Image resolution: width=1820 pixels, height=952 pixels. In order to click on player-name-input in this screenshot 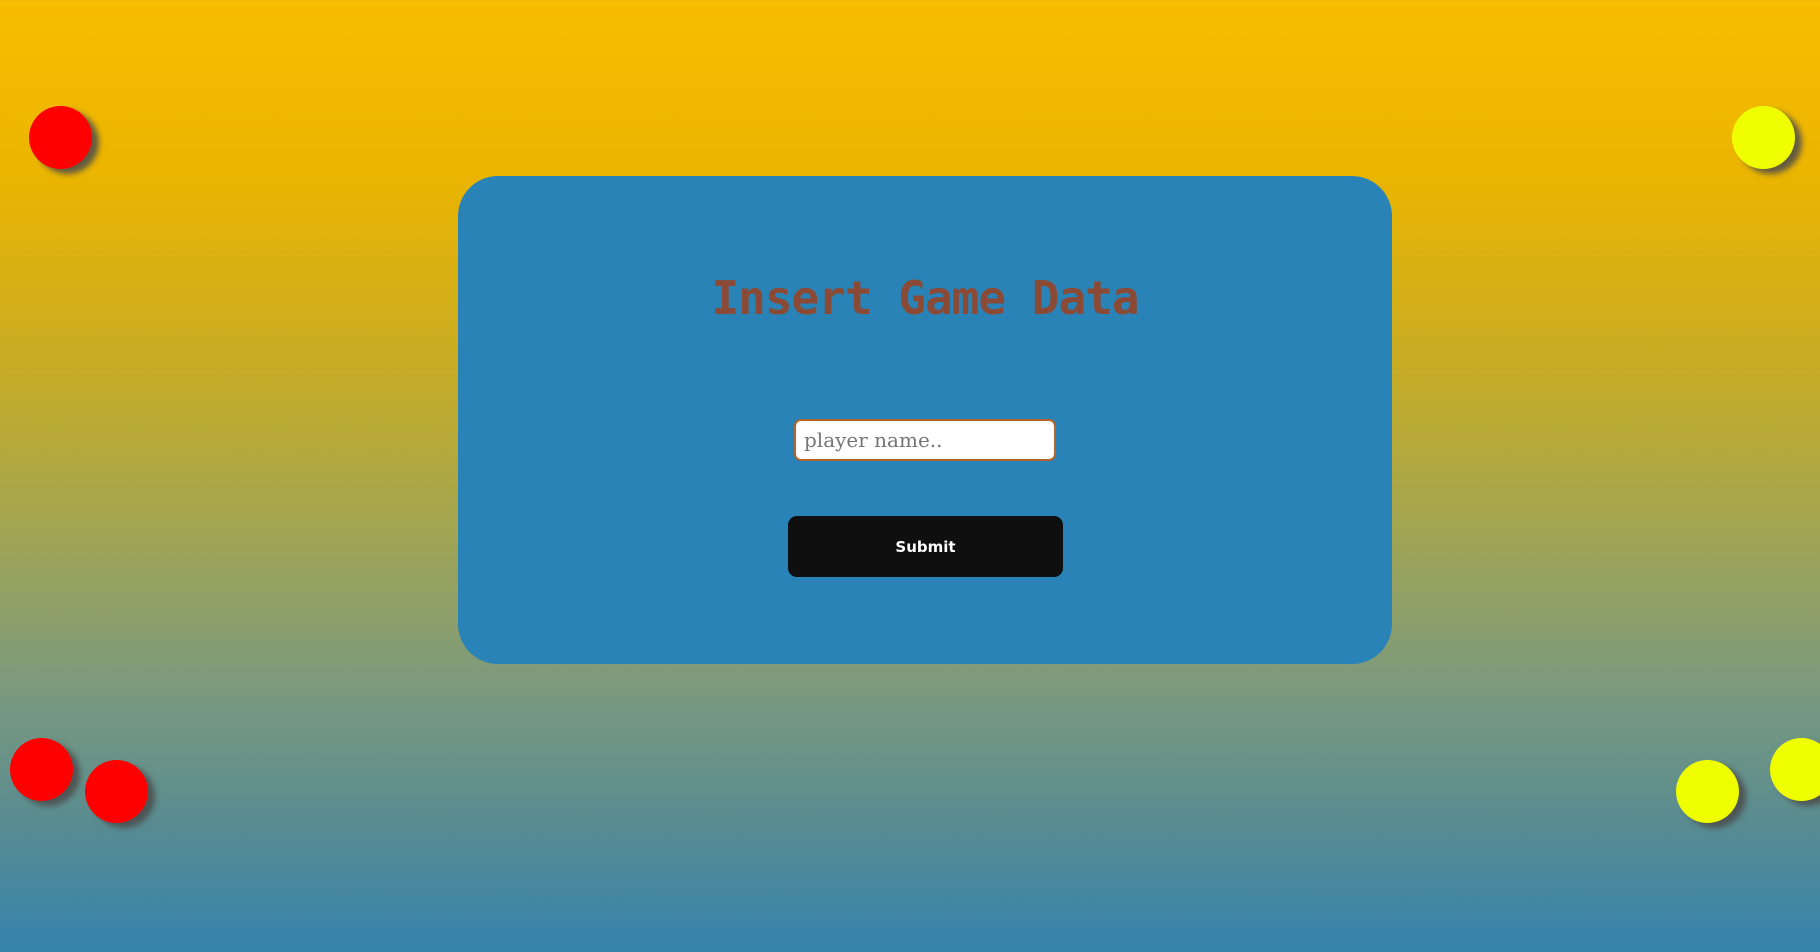, I will do `click(925, 440)`.